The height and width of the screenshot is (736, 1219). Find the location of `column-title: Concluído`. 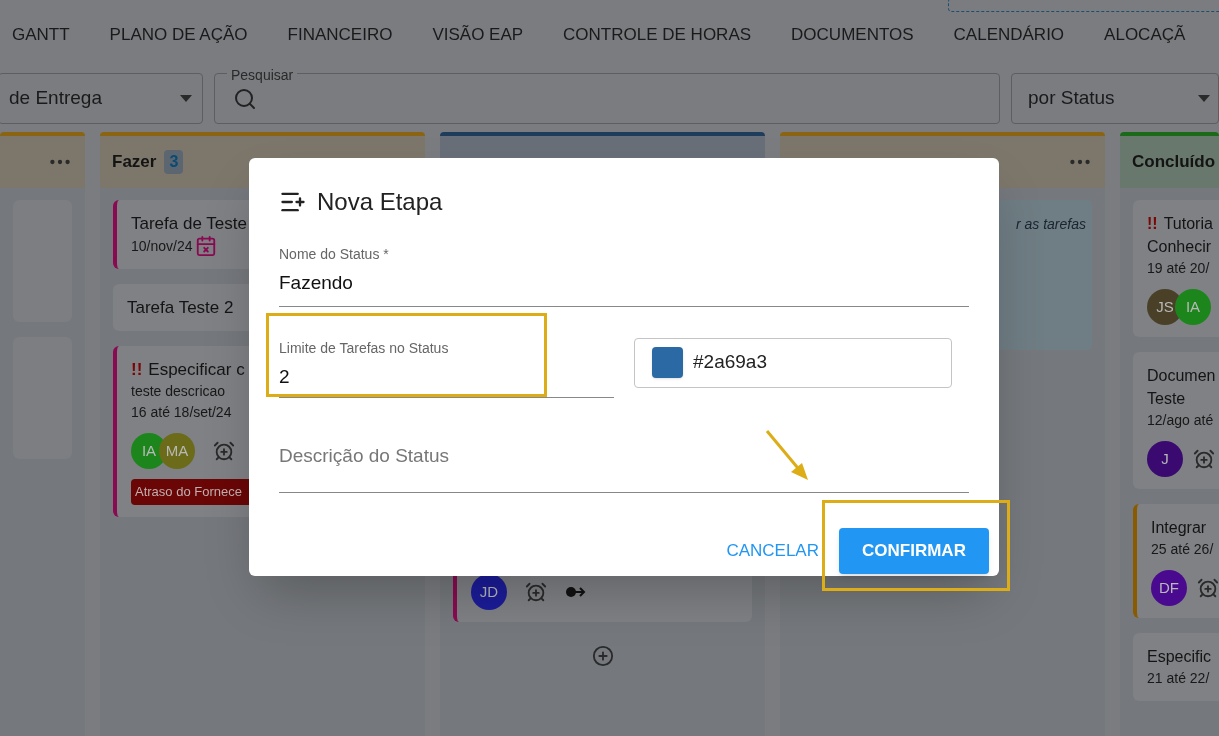

column-title: Concluído is located at coordinates (1174, 162).